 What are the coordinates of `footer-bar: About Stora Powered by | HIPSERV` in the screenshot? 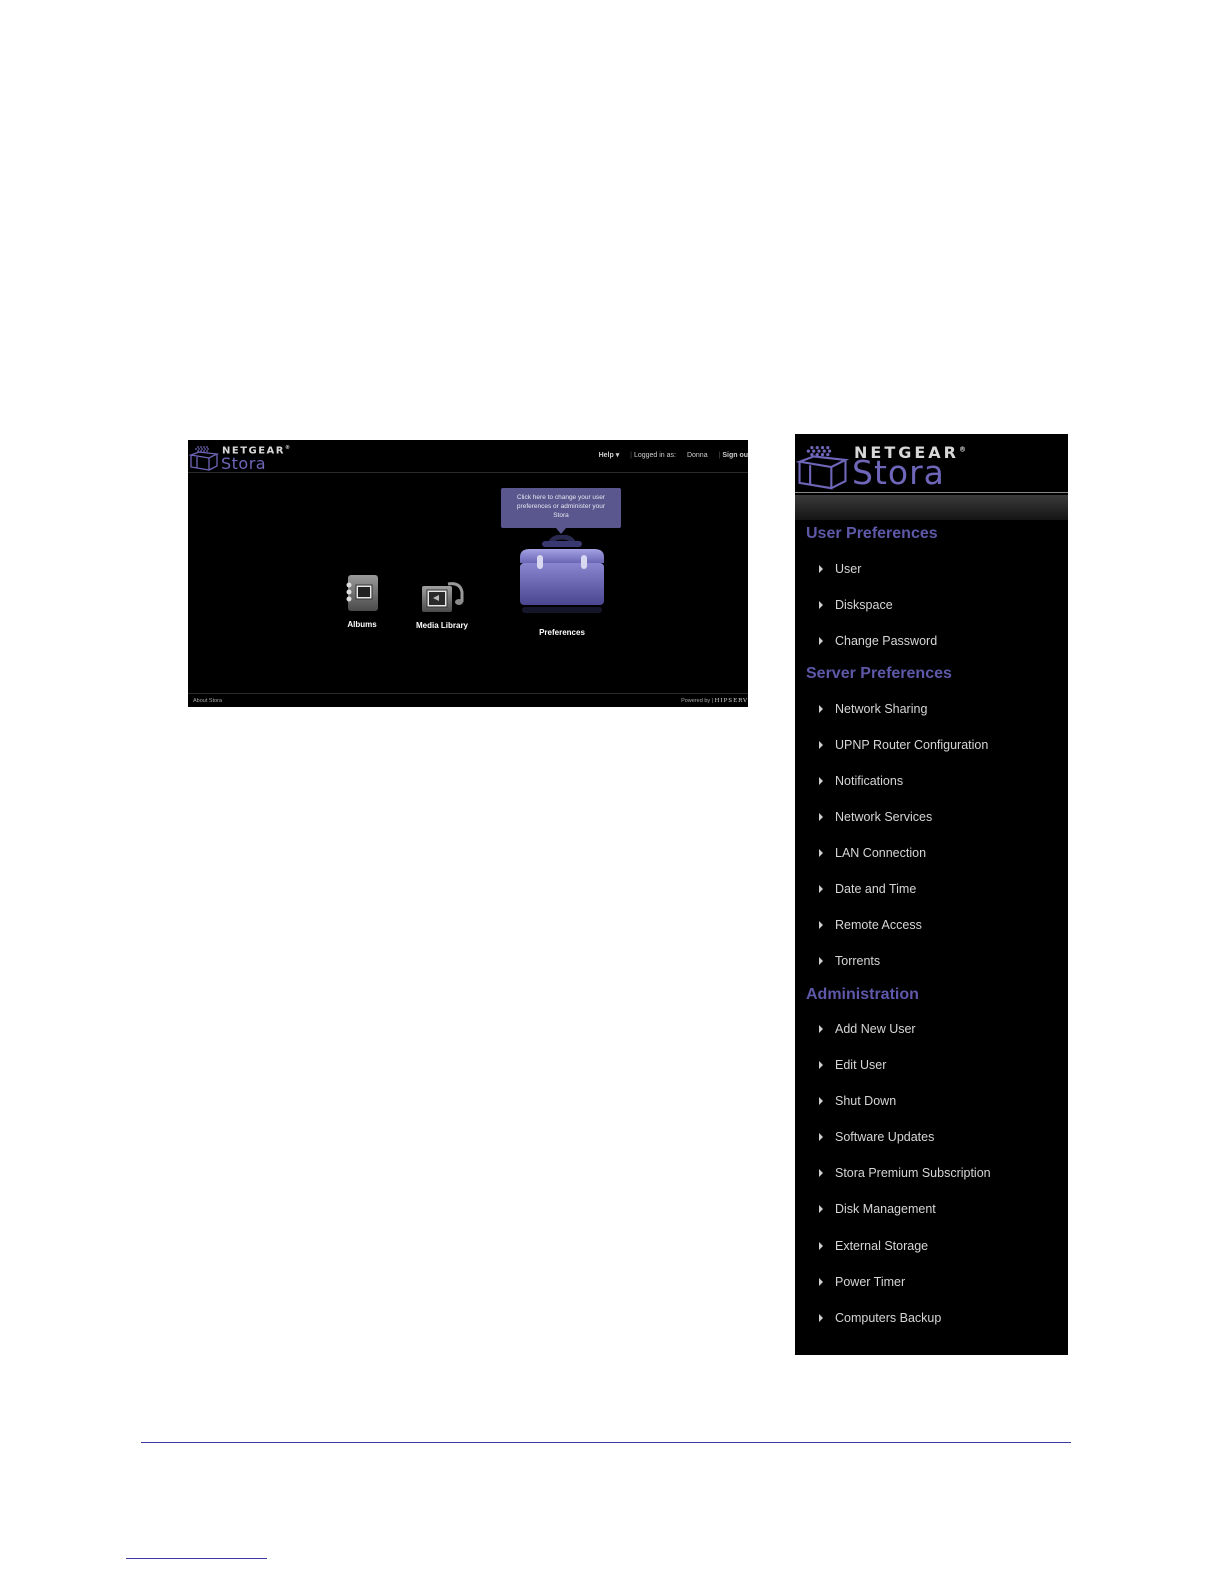 It's located at (468, 700).